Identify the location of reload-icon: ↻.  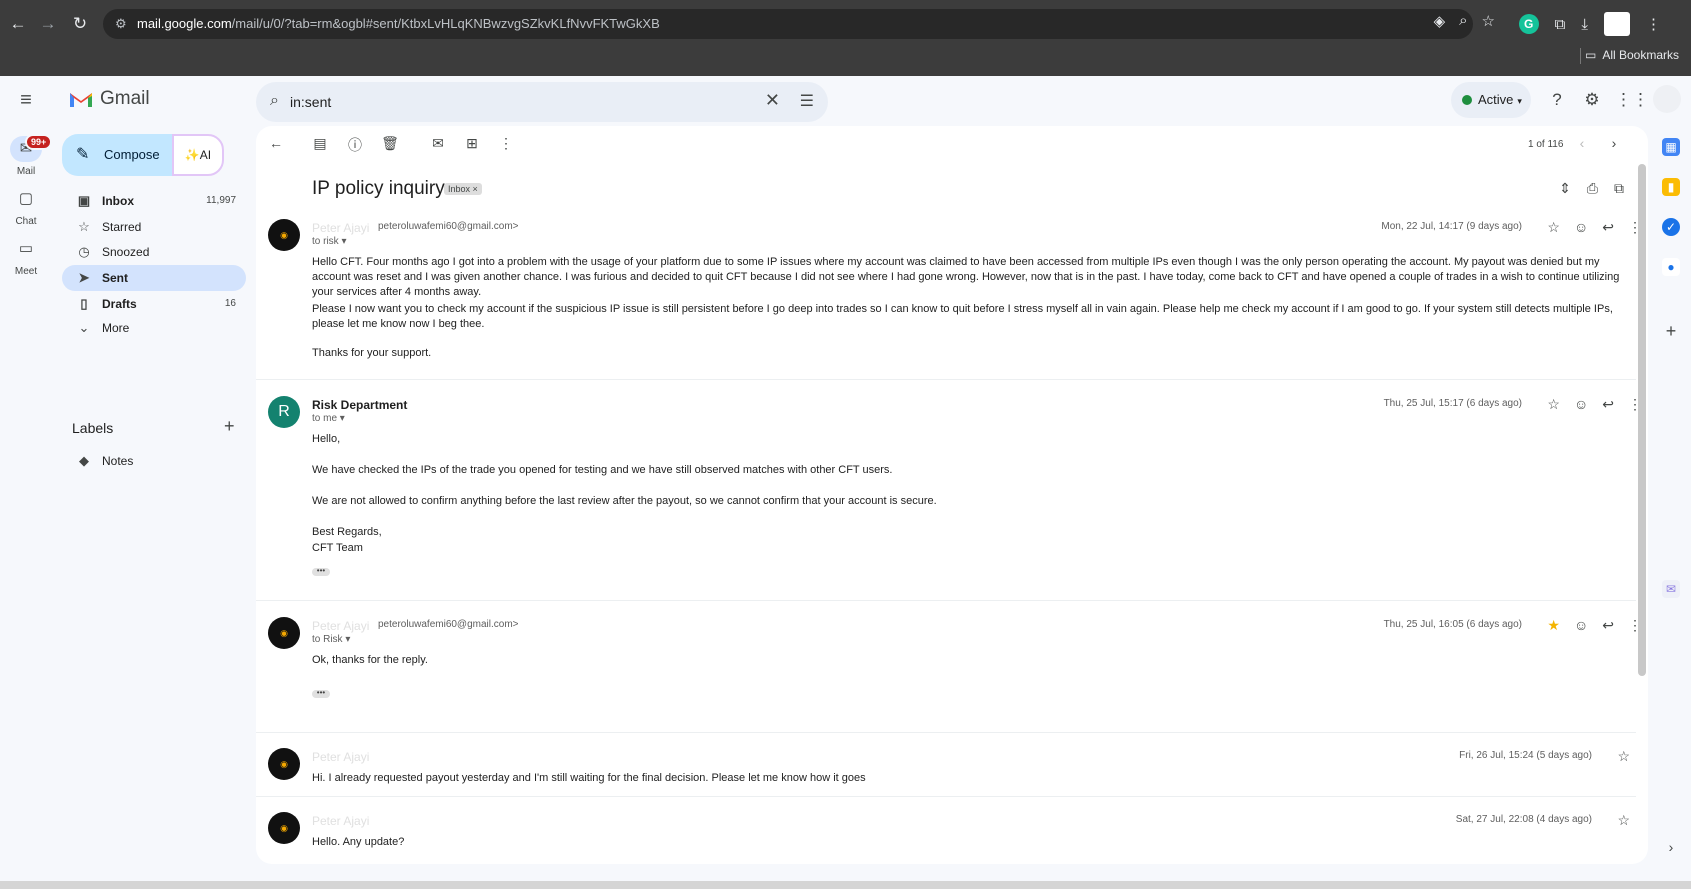
(80, 24).